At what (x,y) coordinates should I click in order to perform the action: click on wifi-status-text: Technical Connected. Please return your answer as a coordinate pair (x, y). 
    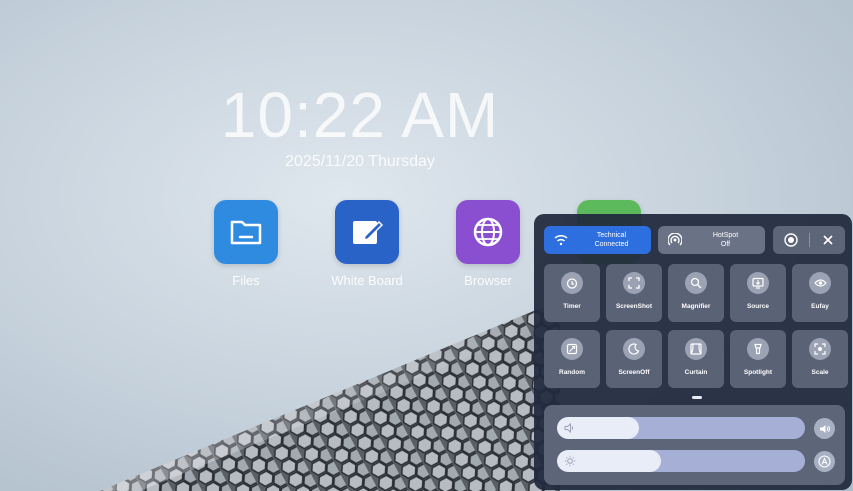
    Looking at the image, I should click on (611, 240).